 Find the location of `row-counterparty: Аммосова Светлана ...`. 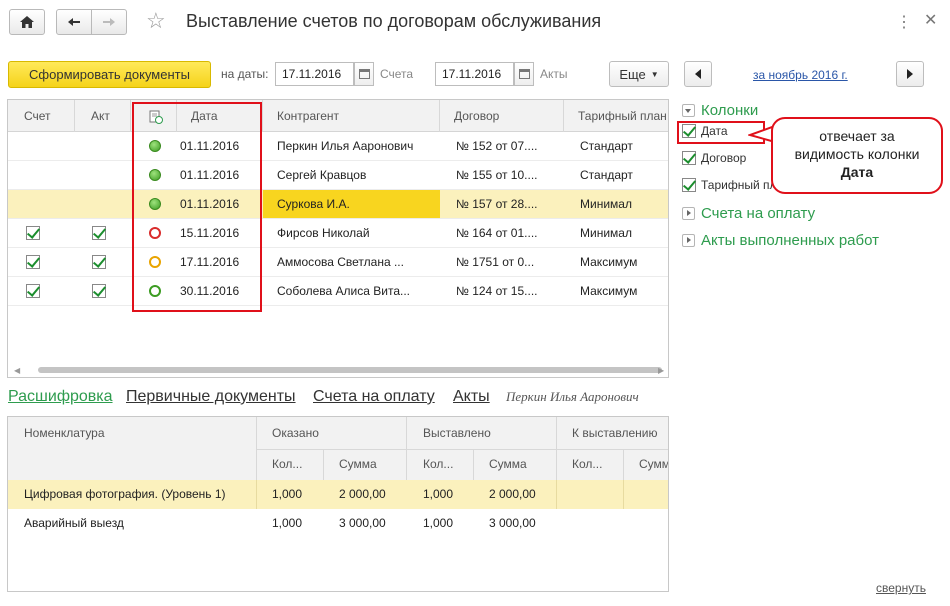

row-counterparty: Аммосова Светлана ... is located at coordinates (340, 262).